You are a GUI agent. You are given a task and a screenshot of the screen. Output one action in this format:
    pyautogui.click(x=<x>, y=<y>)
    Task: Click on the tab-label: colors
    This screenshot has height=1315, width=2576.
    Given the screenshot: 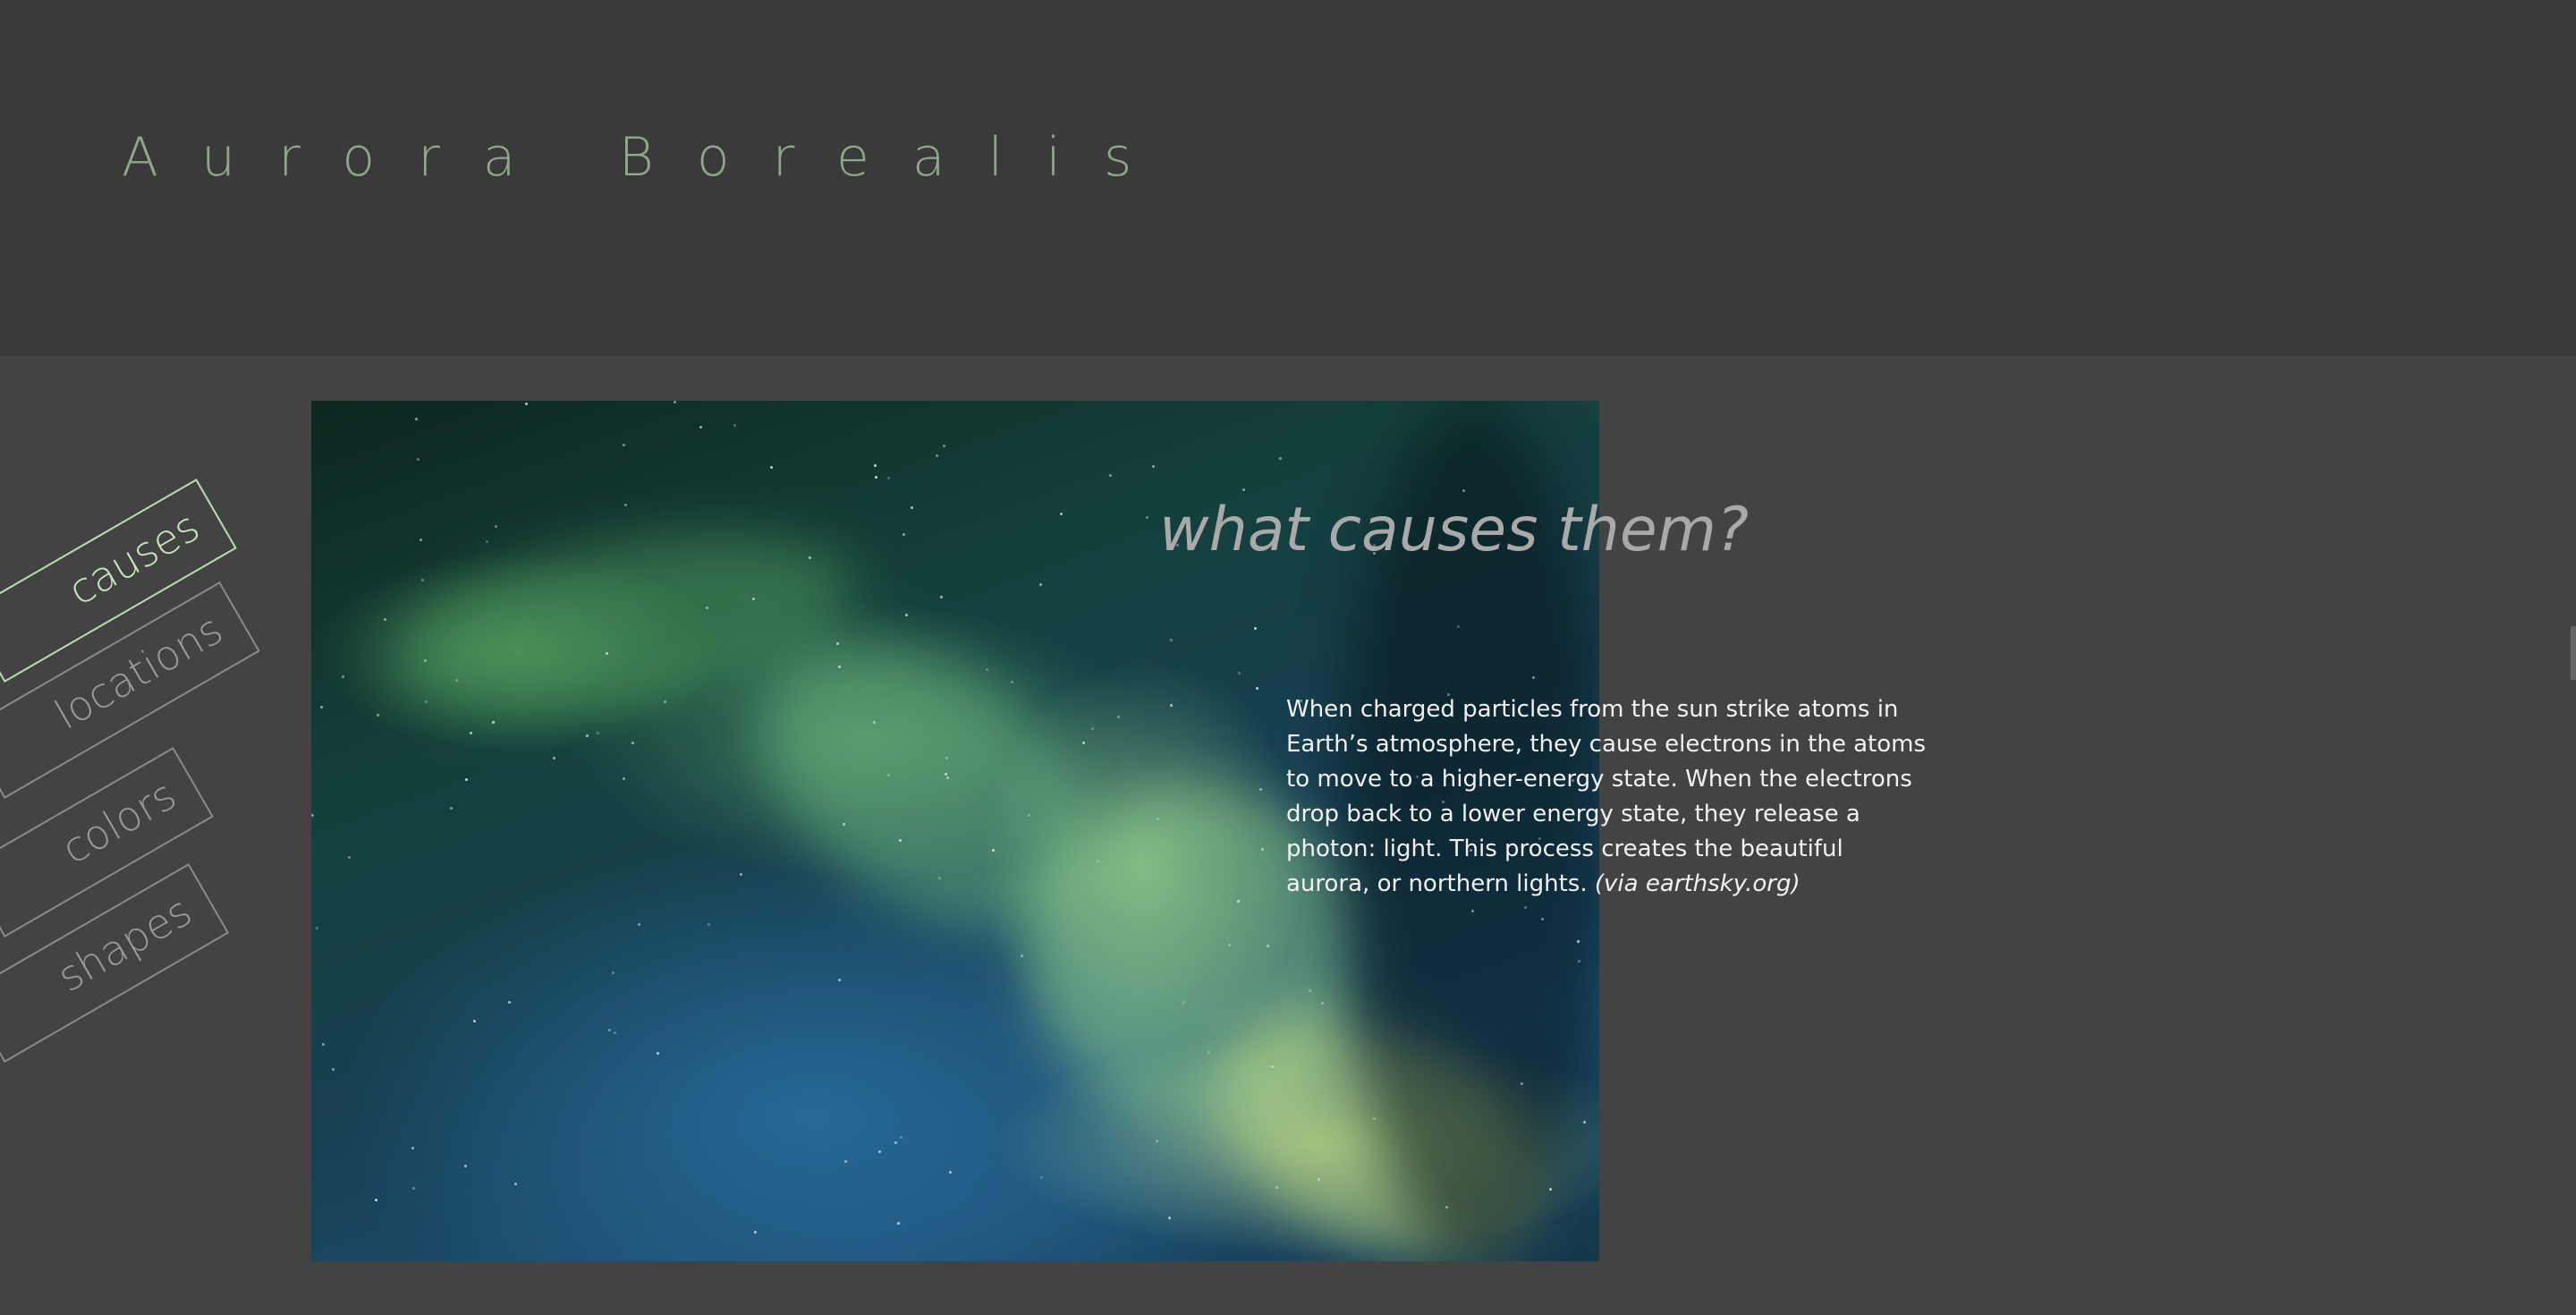 What is the action you would take?
    pyautogui.click(x=118, y=821)
    